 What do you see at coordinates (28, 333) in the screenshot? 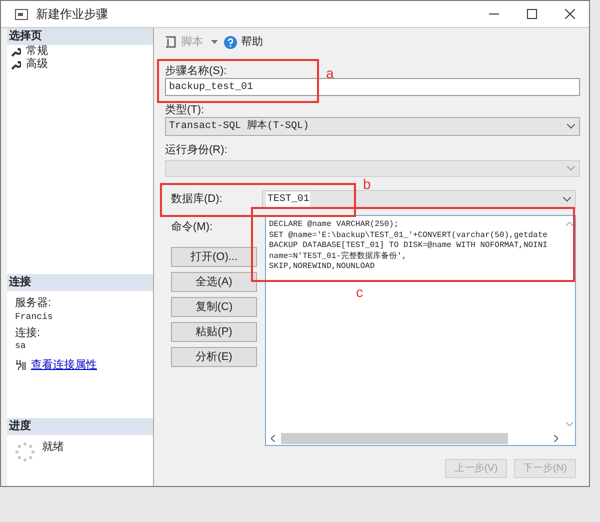
I see `login-label: 连接:` at bounding box center [28, 333].